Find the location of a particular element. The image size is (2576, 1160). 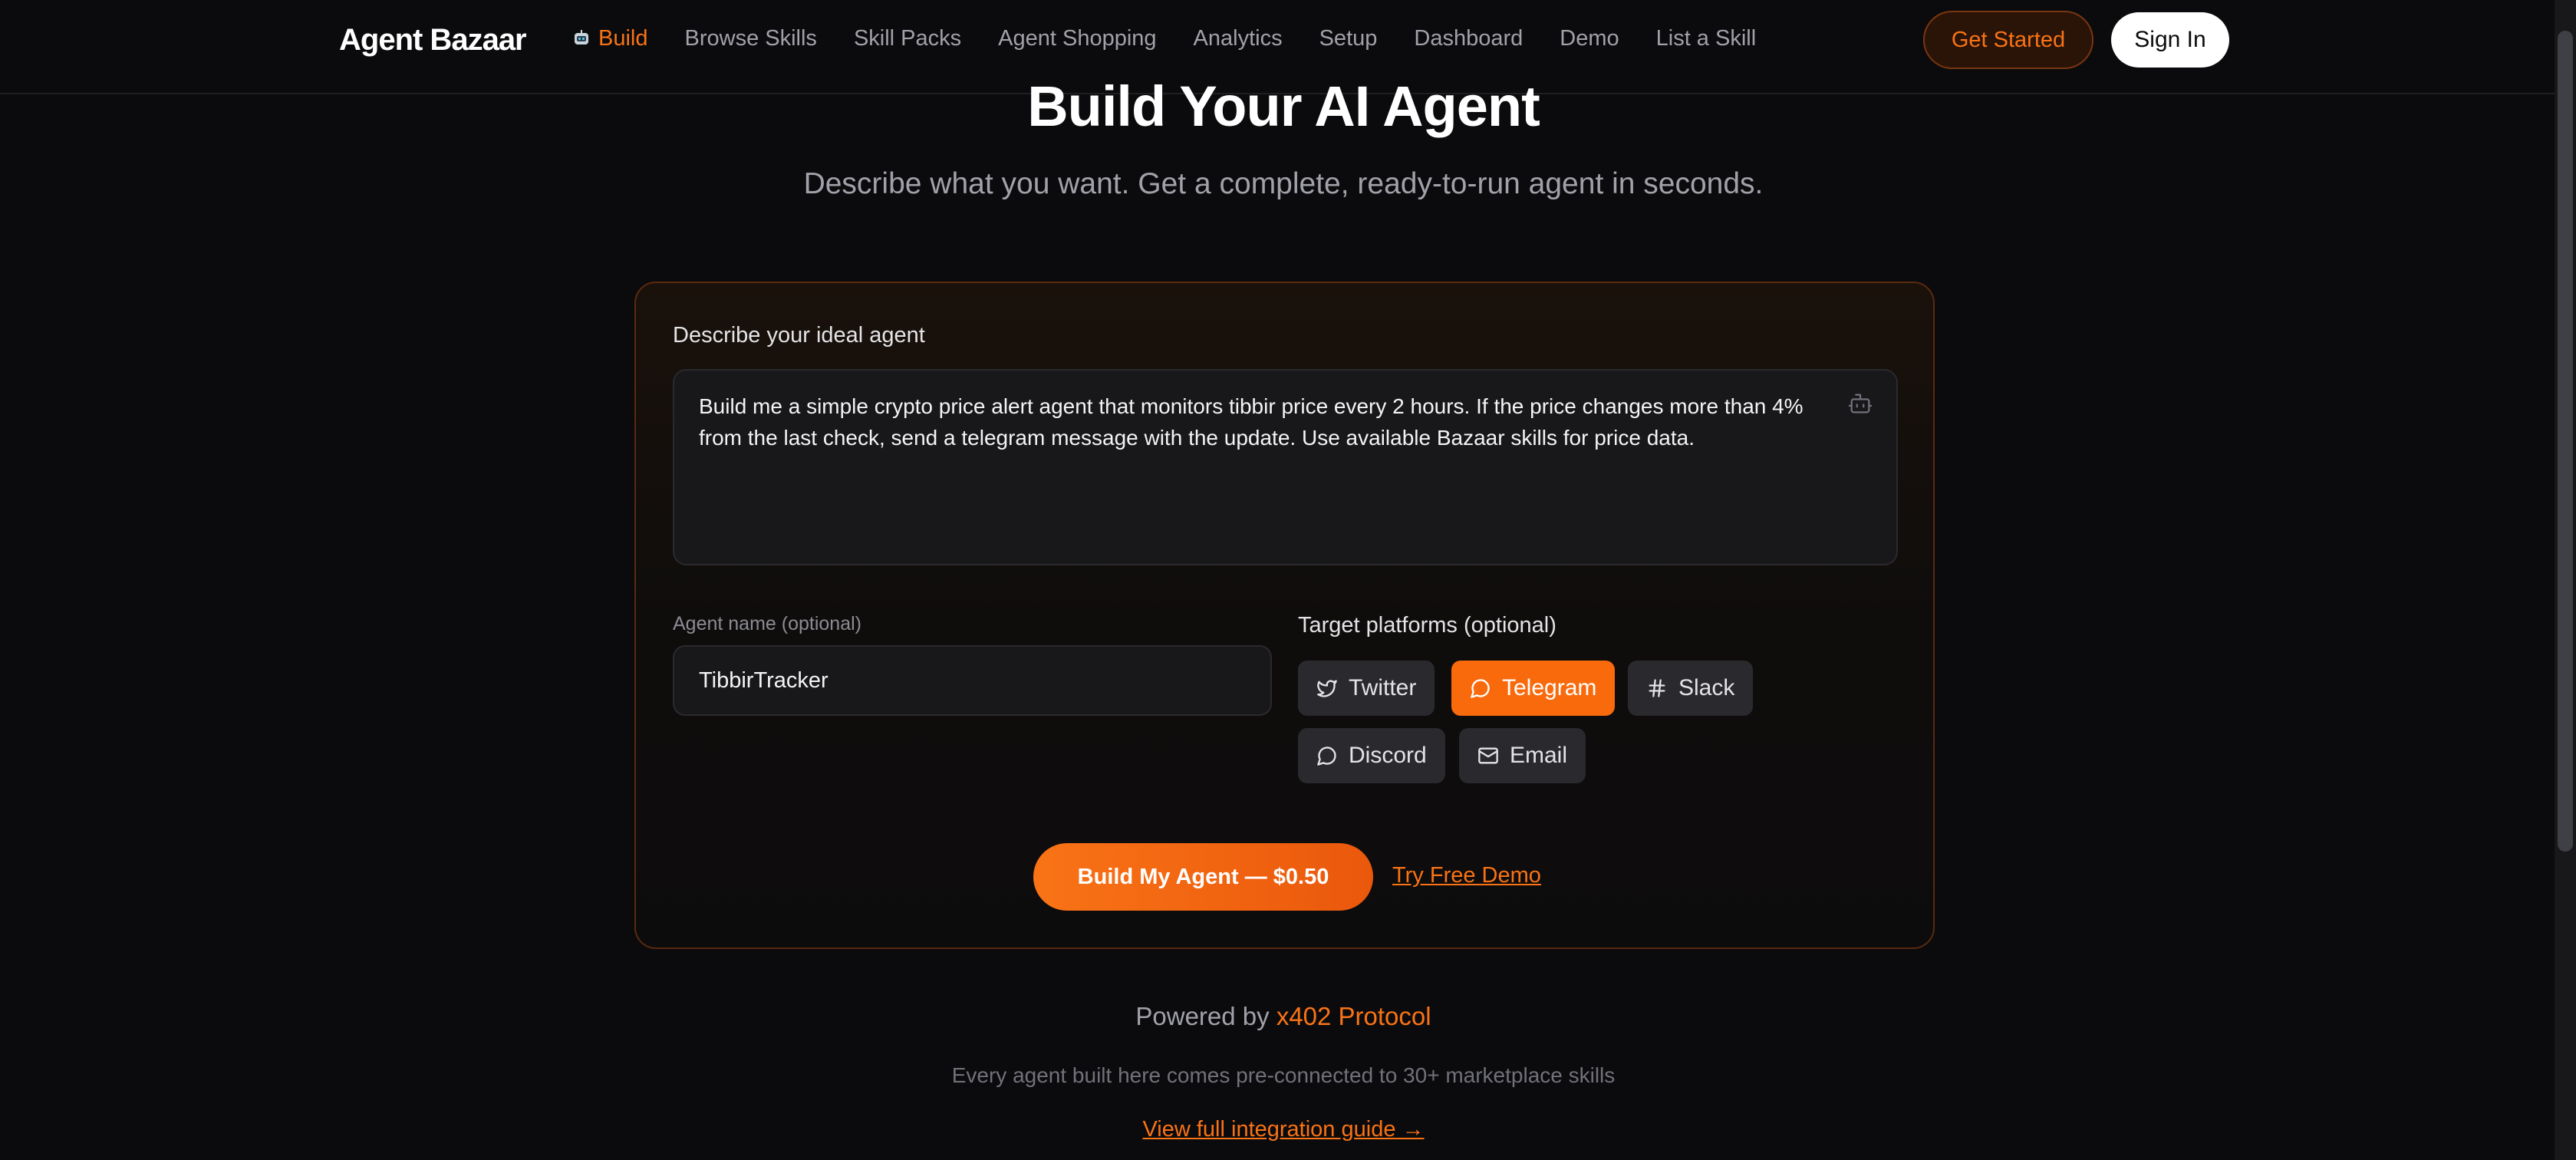

platform-chip-twitter: Twitter is located at coordinates (1366, 688).